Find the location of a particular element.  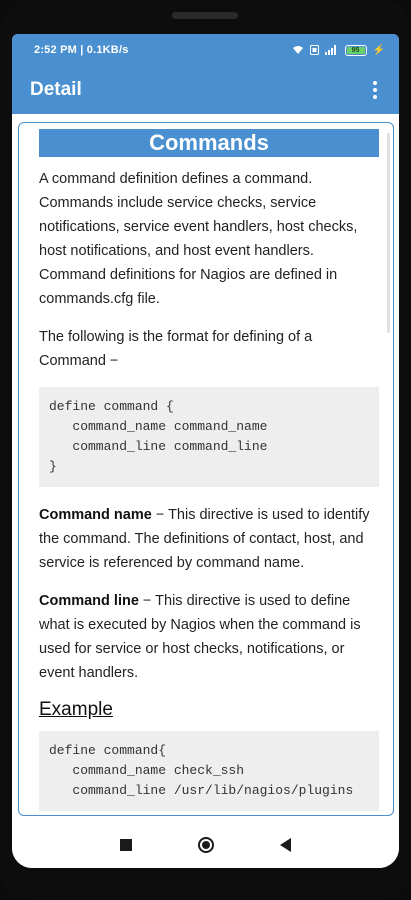

page-title: Detail is located at coordinates (56, 89).